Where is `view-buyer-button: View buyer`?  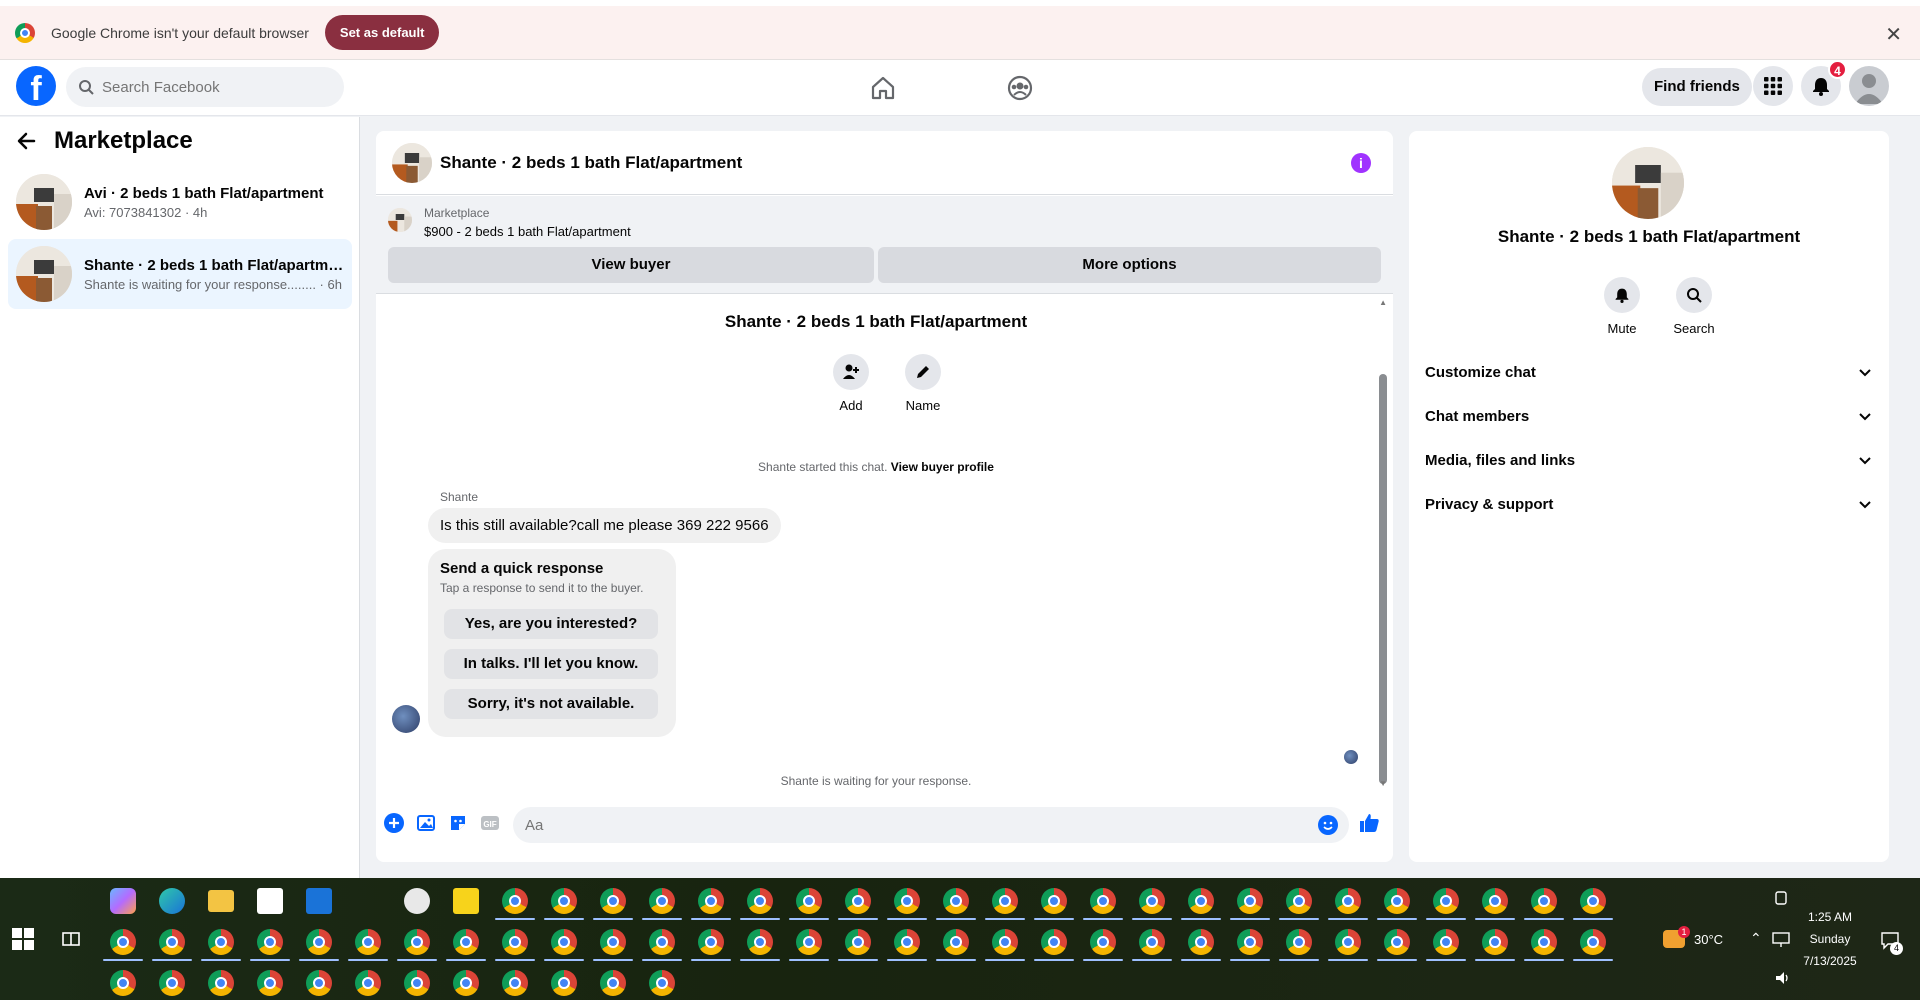 view-buyer-button: View buyer is located at coordinates (631, 265).